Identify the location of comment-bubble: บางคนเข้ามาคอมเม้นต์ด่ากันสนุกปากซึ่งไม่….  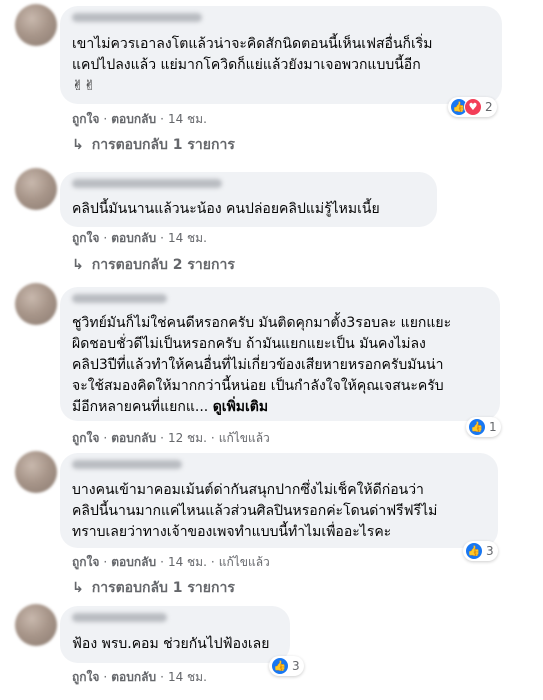
(279, 500).